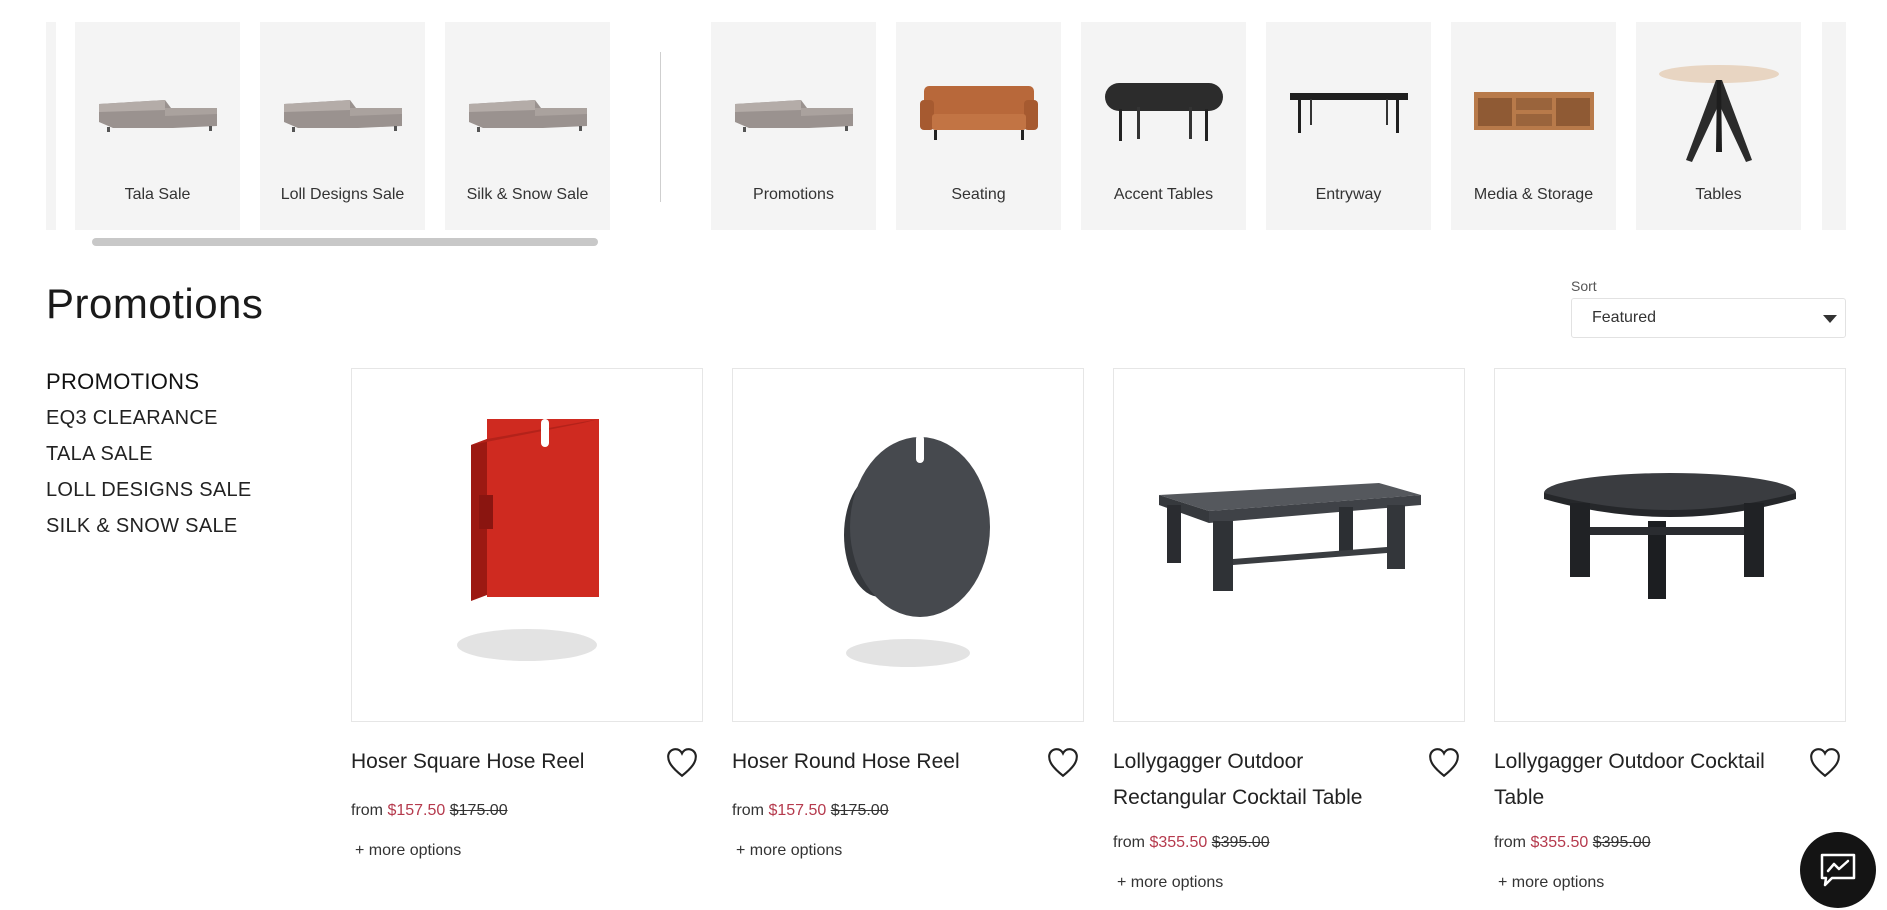 The width and height of the screenshot is (1887, 910). I want to click on category-label: Accent Tables, so click(1163, 194).